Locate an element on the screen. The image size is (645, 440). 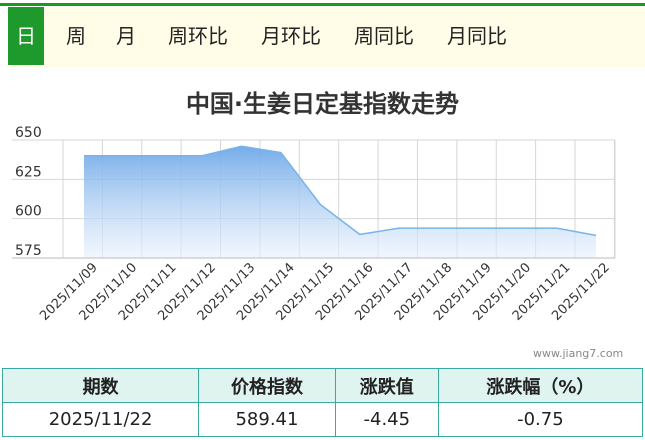
tab-week: 周 is located at coordinates (76, 36).